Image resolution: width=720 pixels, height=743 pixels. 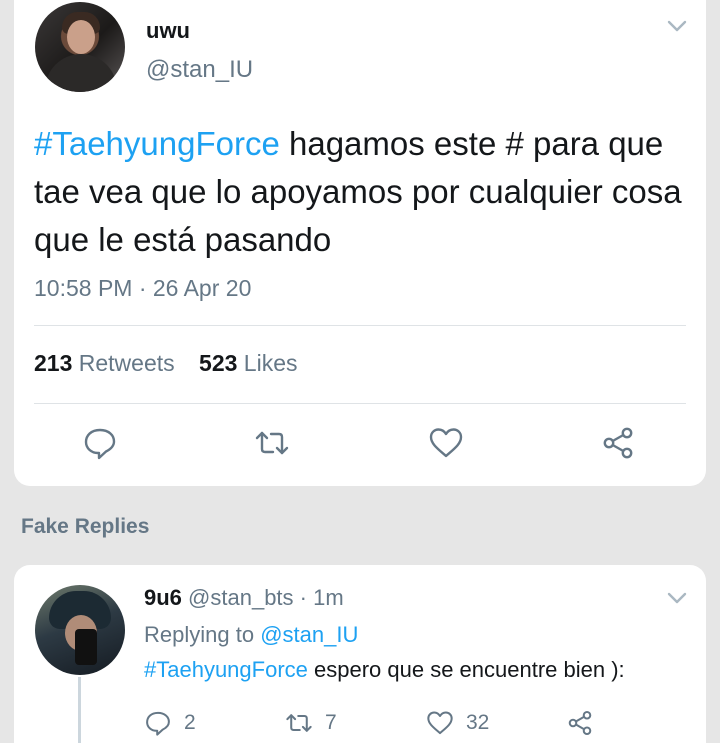 What do you see at coordinates (53, 363) in the screenshot?
I see `retweets-count: 213` at bounding box center [53, 363].